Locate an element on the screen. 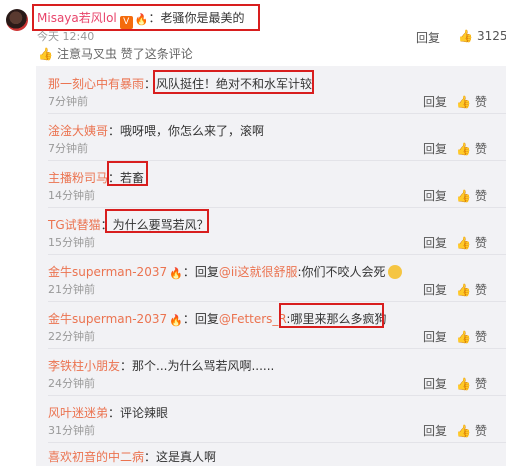 Image resolution: width=506 pixels, height=466 pixels. reply-time: 24分钟前 is located at coordinates (71, 383).